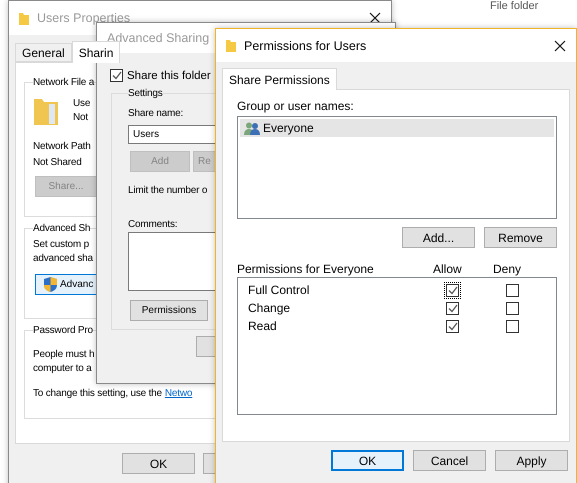  I want to click on file-type-label: File folder, so click(514, 6).